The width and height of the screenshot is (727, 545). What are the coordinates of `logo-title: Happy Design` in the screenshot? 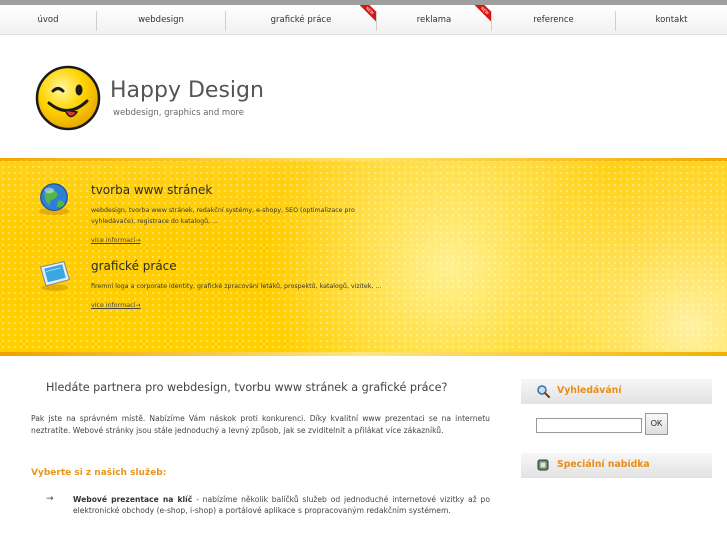 It's located at (187, 90).